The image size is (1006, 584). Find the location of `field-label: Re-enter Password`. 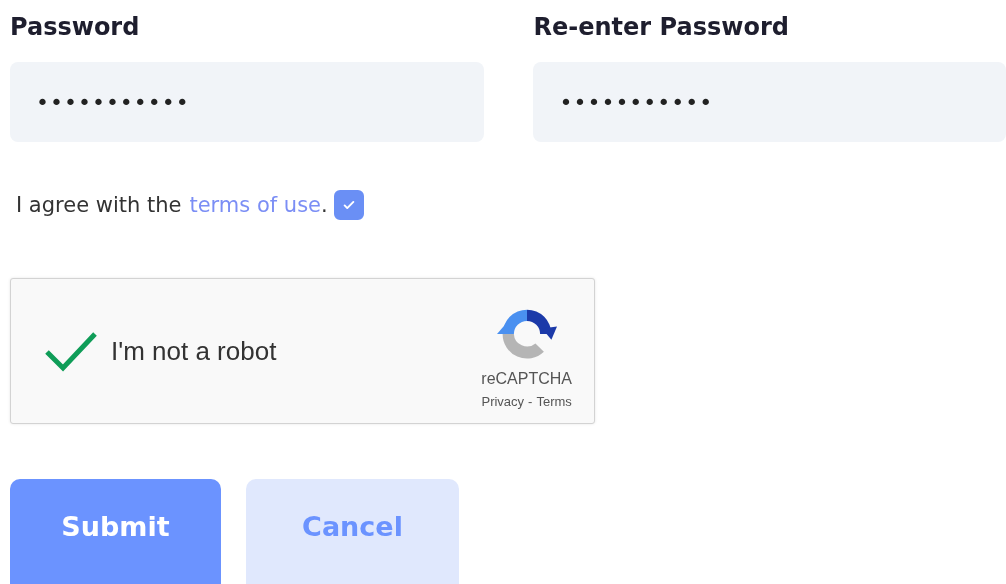

field-label: Re-enter Password is located at coordinates (661, 27).